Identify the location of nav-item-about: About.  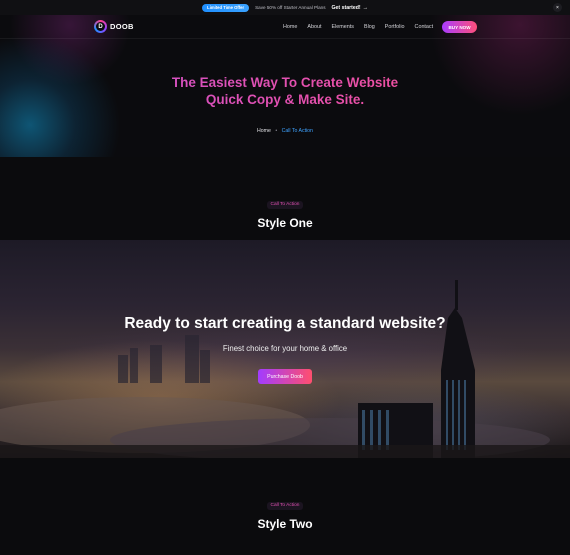
(314, 27).